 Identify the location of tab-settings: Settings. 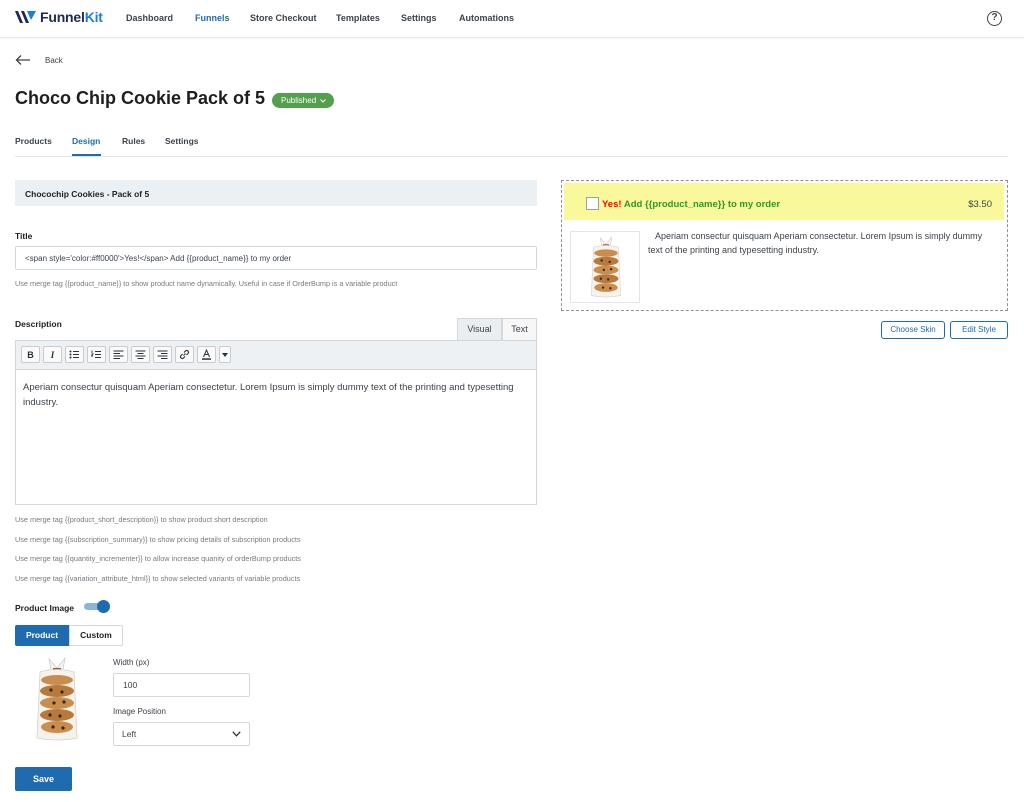
(182, 141).